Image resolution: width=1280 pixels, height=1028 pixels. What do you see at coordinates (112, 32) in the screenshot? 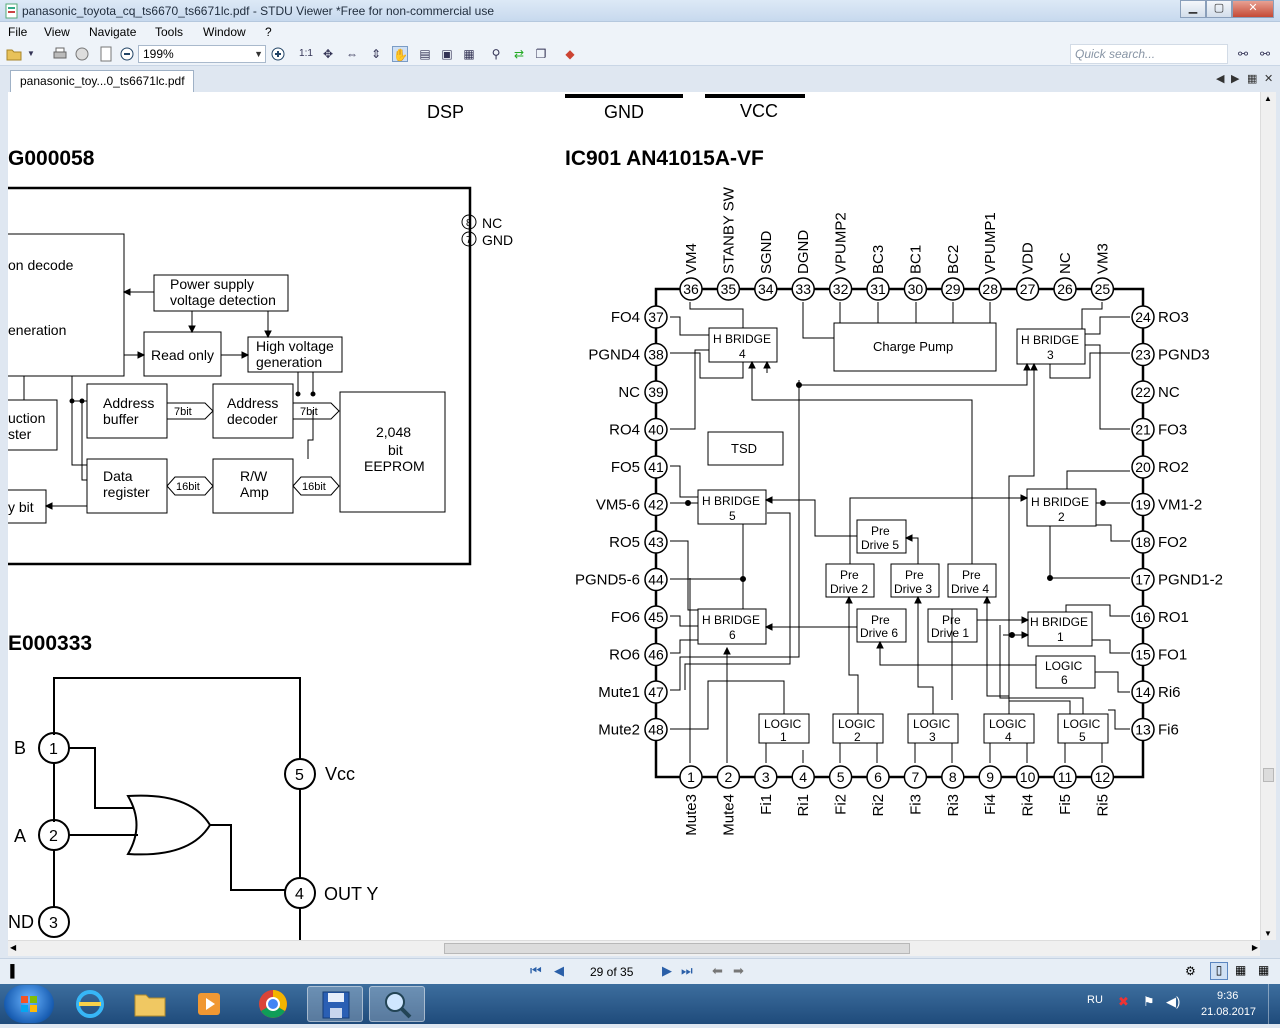
I see `menu-navigate: Navigate` at bounding box center [112, 32].